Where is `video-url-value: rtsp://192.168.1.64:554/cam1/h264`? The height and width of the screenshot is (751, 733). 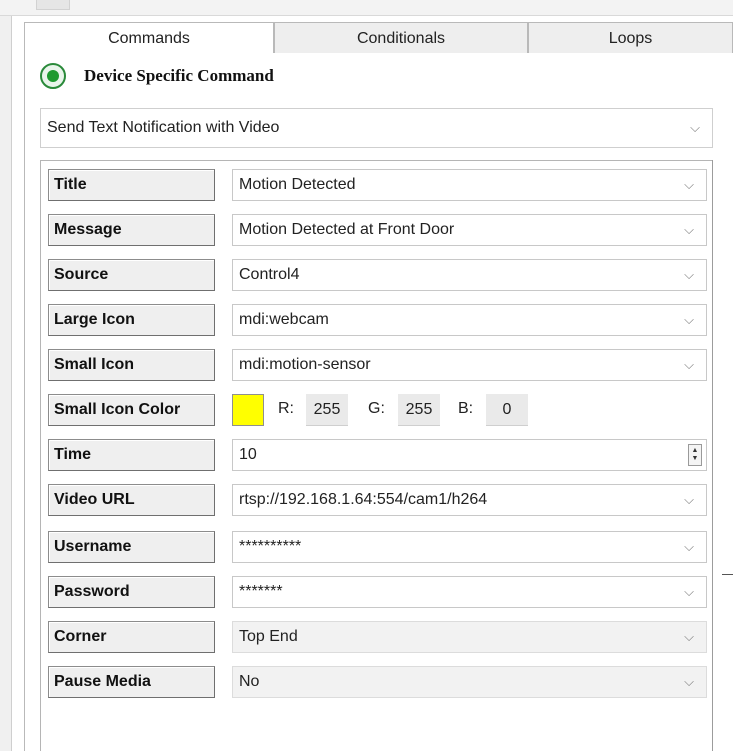 video-url-value: rtsp://192.168.1.64:554/cam1/h264 is located at coordinates (363, 499).